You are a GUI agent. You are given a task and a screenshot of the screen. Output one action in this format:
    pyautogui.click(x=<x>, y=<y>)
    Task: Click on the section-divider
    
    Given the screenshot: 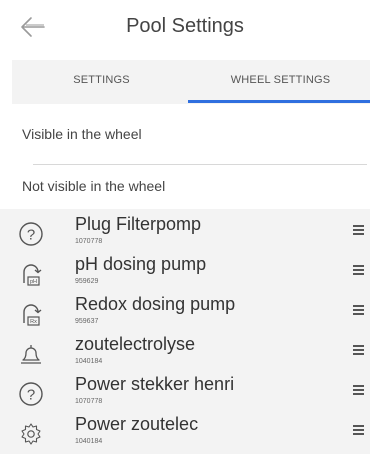 What is the action you would take?
    pyautogui.click(x=200, y=164)
    